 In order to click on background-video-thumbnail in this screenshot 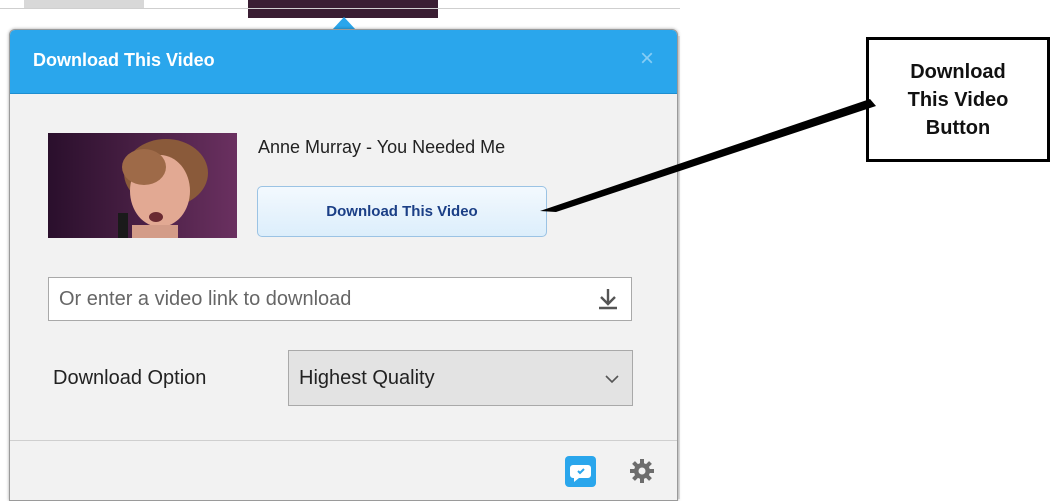, I will do `click(343, 9)`.